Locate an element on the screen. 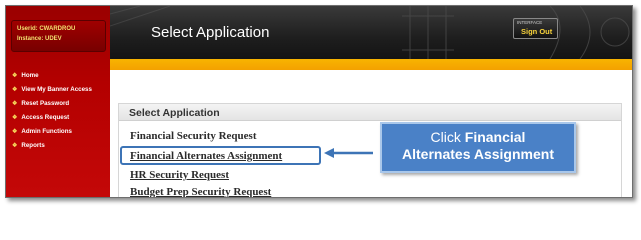 This screenshot has width=641, height=240. sidebar-item-reports: ❖ Reports is located at coordinates (28, 145).